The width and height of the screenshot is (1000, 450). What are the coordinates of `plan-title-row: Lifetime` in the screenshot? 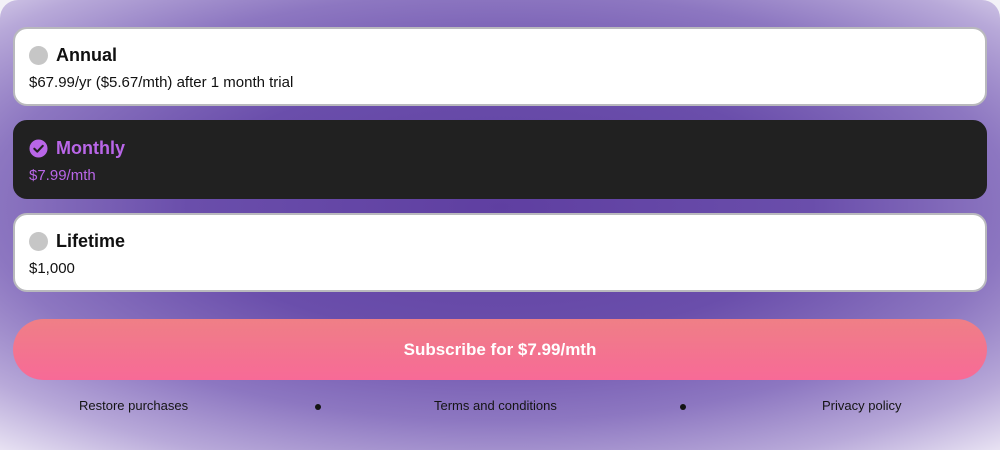 It's located at (500, 241).